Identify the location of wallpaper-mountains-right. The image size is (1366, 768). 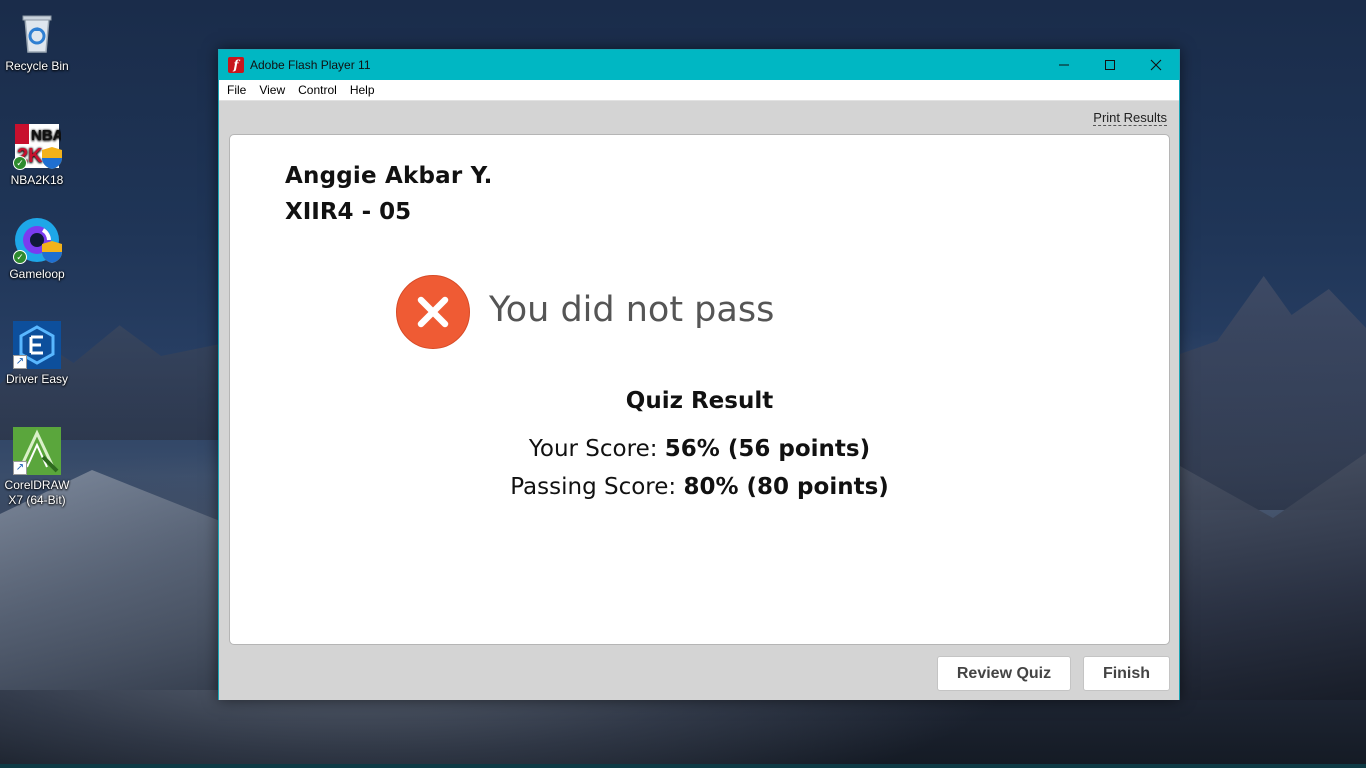
(1273, 393).